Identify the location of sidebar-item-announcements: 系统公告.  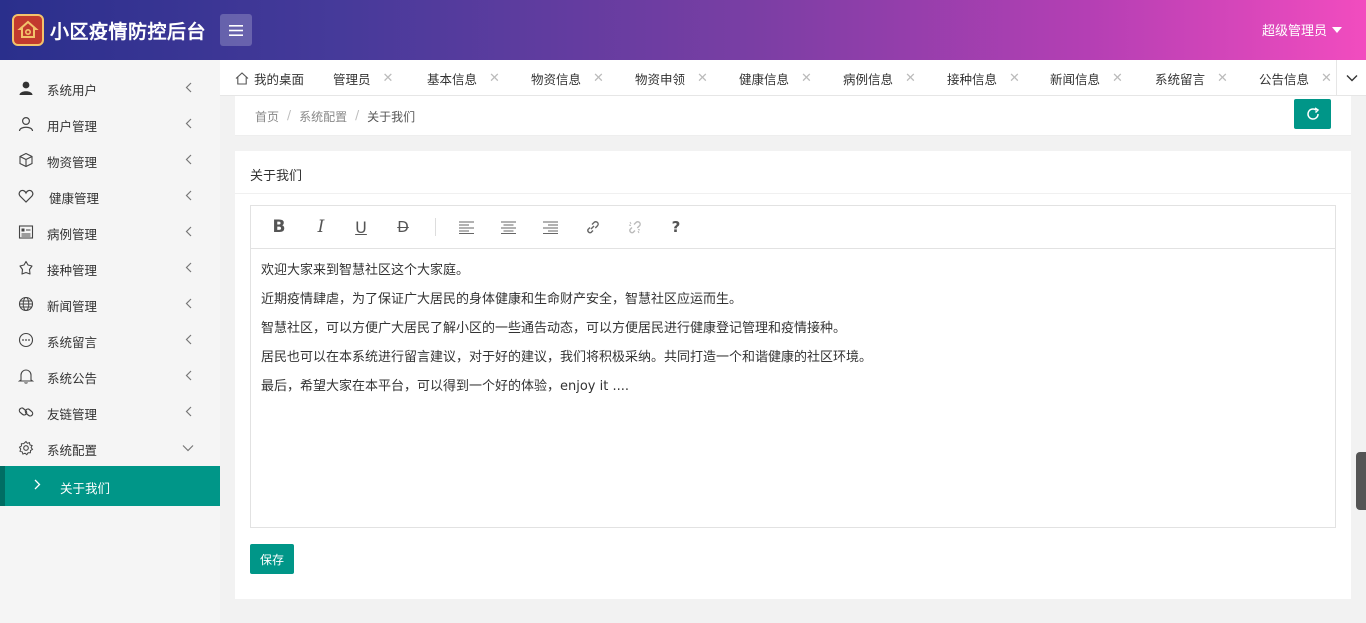
(110, 376).